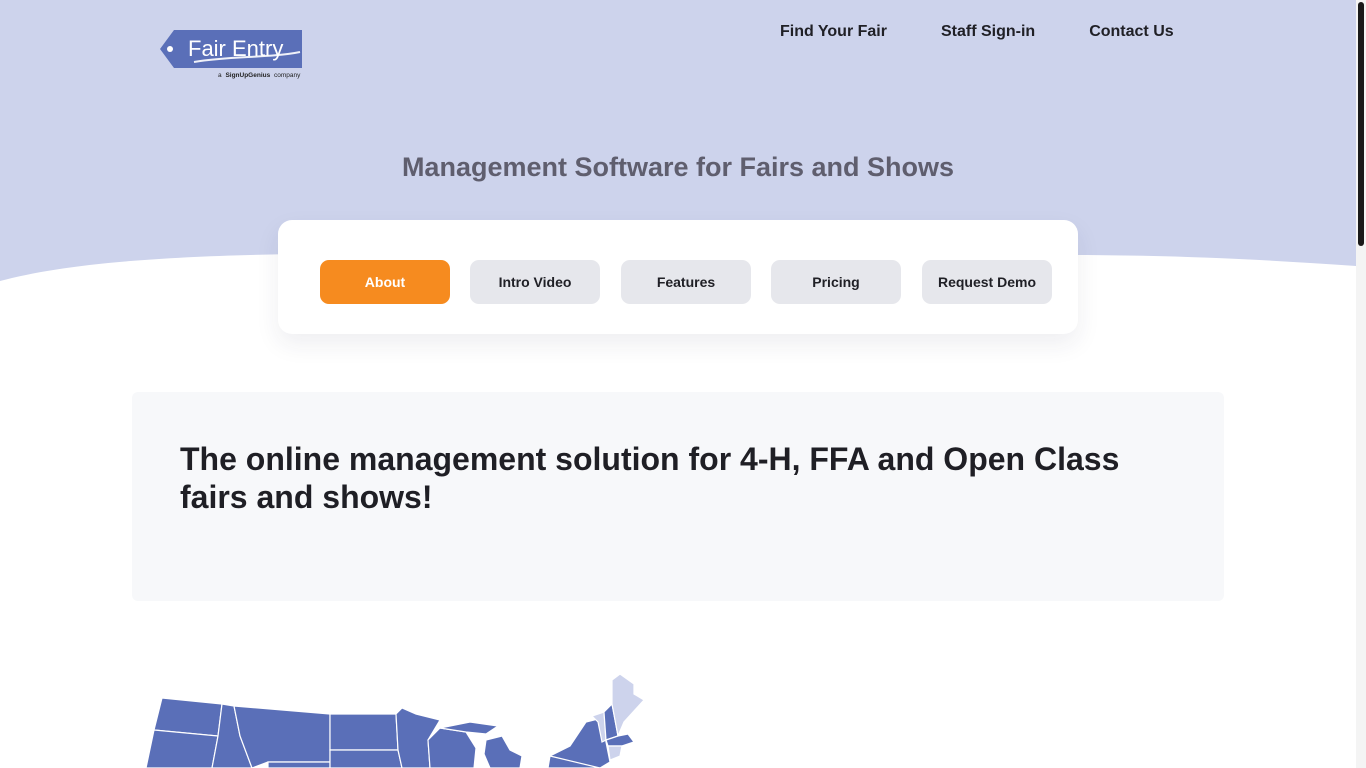 The width and height of the screenshot is (1366, 768). What do you see at coordinates (235, 48) in the screenshot?
I see `logo-text: Fair Entry` at bounding box center [235, 48].